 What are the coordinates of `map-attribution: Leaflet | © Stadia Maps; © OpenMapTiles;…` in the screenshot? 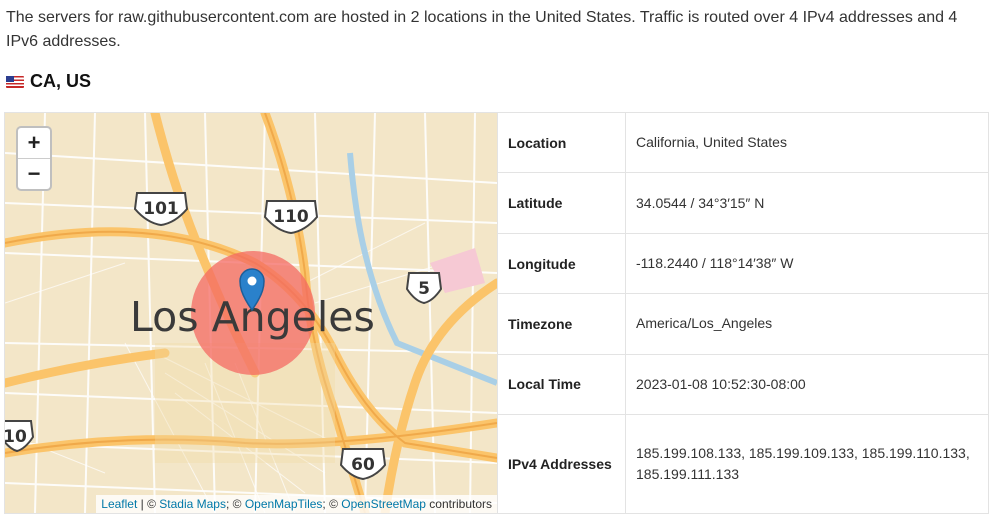 It's located at (296, 504).